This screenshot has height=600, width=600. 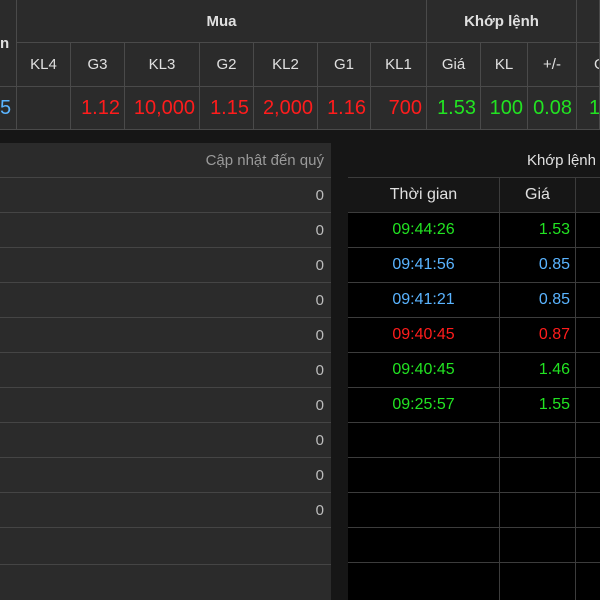 What do you see at coordinates (588, 65) in the screenshot?
I see `column-header-right-fragment: G` at bounding box center [588, 65].